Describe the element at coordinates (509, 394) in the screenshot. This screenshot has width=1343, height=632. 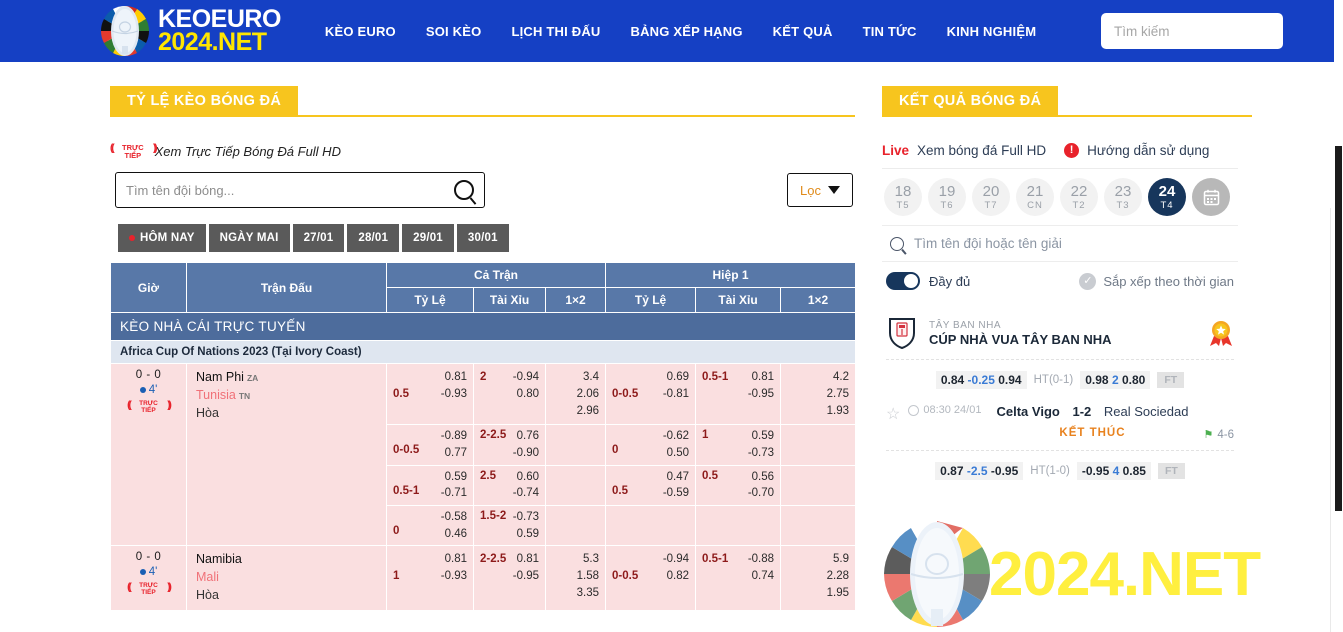
I see `ft-overunder-cell: 2 -0.94 0.80` at that location.